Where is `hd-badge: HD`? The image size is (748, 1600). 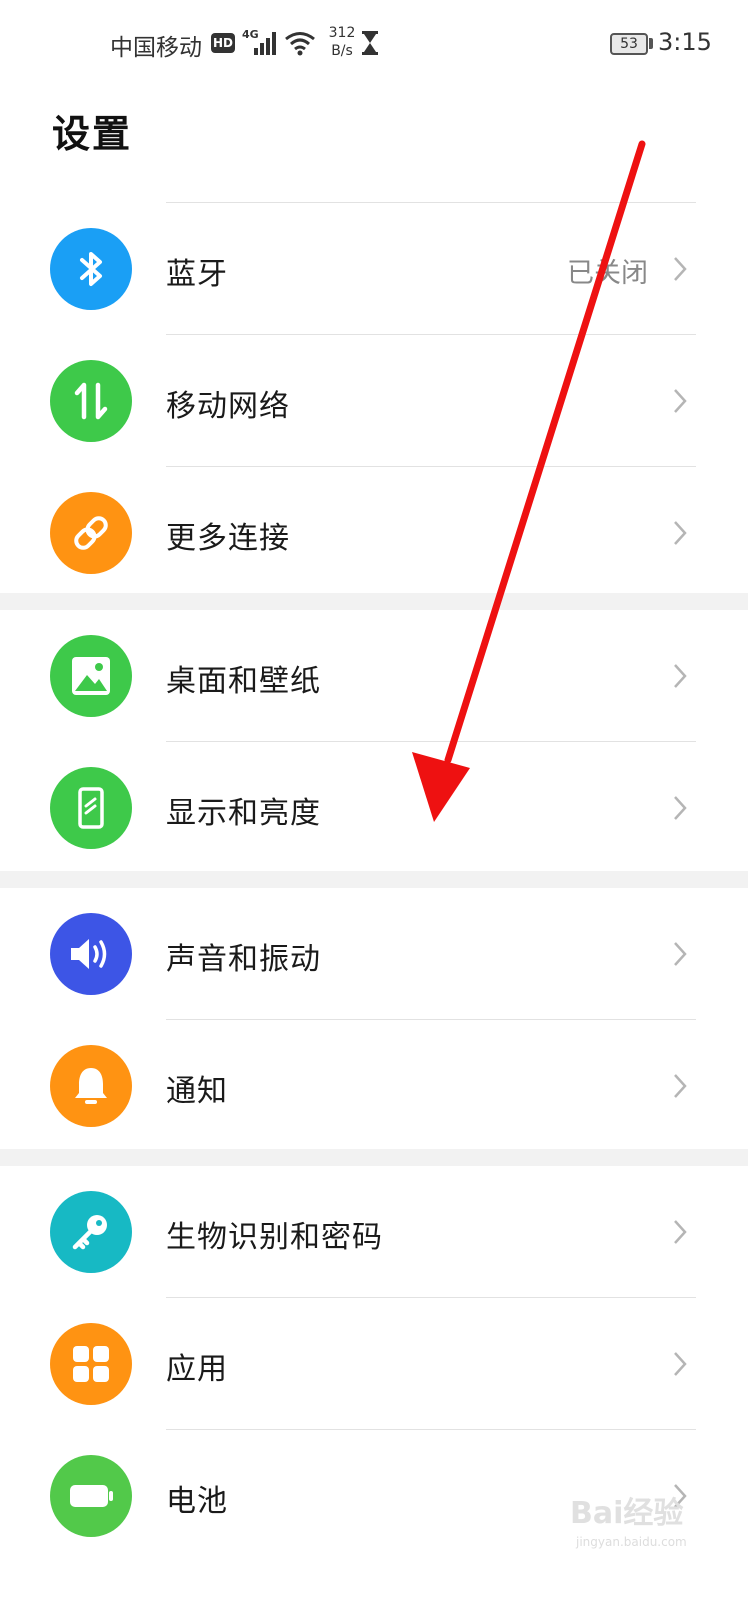
hd-badge: HD is located at coordinates (223, 43).